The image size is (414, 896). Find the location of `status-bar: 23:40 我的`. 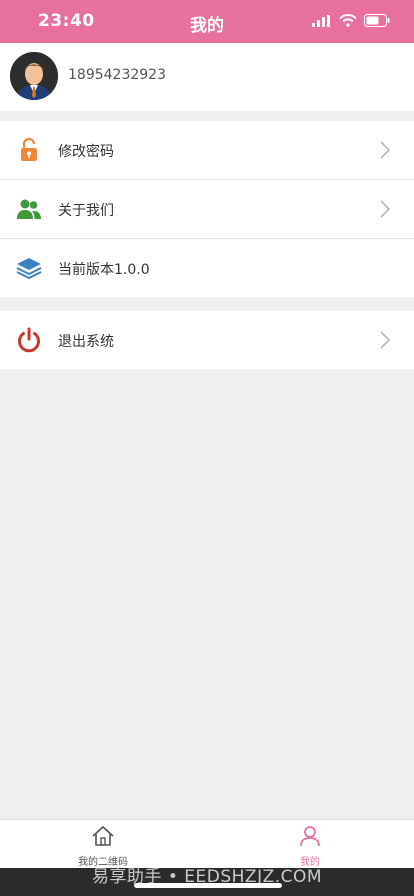

status-bar: 23:40 我的 is located at coordinates (207, 21).